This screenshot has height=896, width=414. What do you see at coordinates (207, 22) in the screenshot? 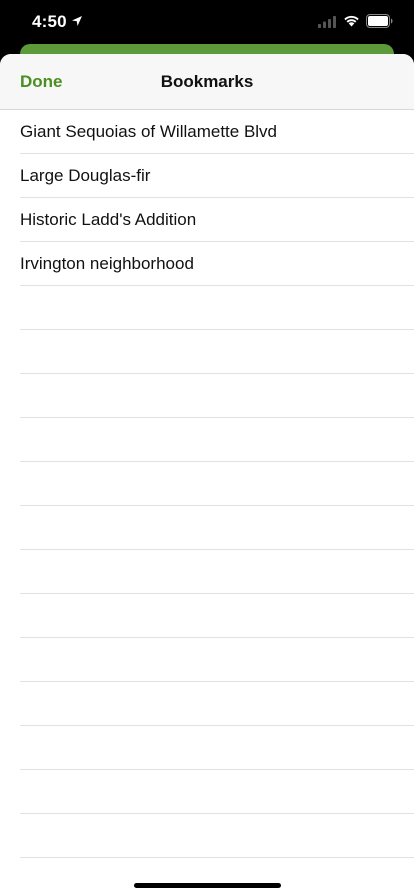
I see `status-bar: 4:50` at bounding box center [207, 22].